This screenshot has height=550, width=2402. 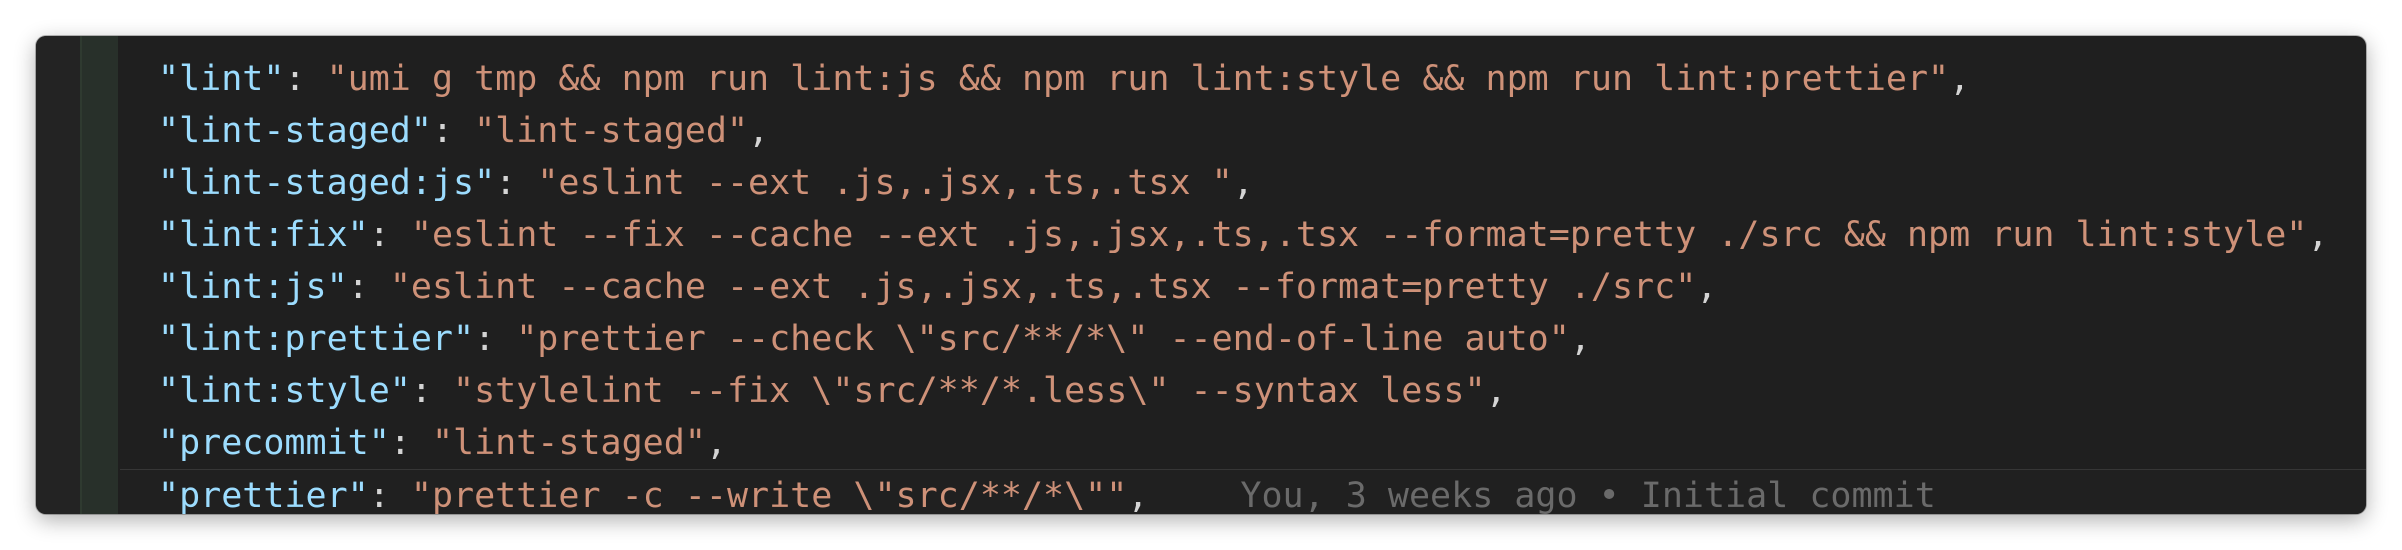 What do you see at coordinates (1243, 131) in the screenshot?
I see `code-line: "lint-staged": "lint-staged",` at bounding box center [1243, 131].